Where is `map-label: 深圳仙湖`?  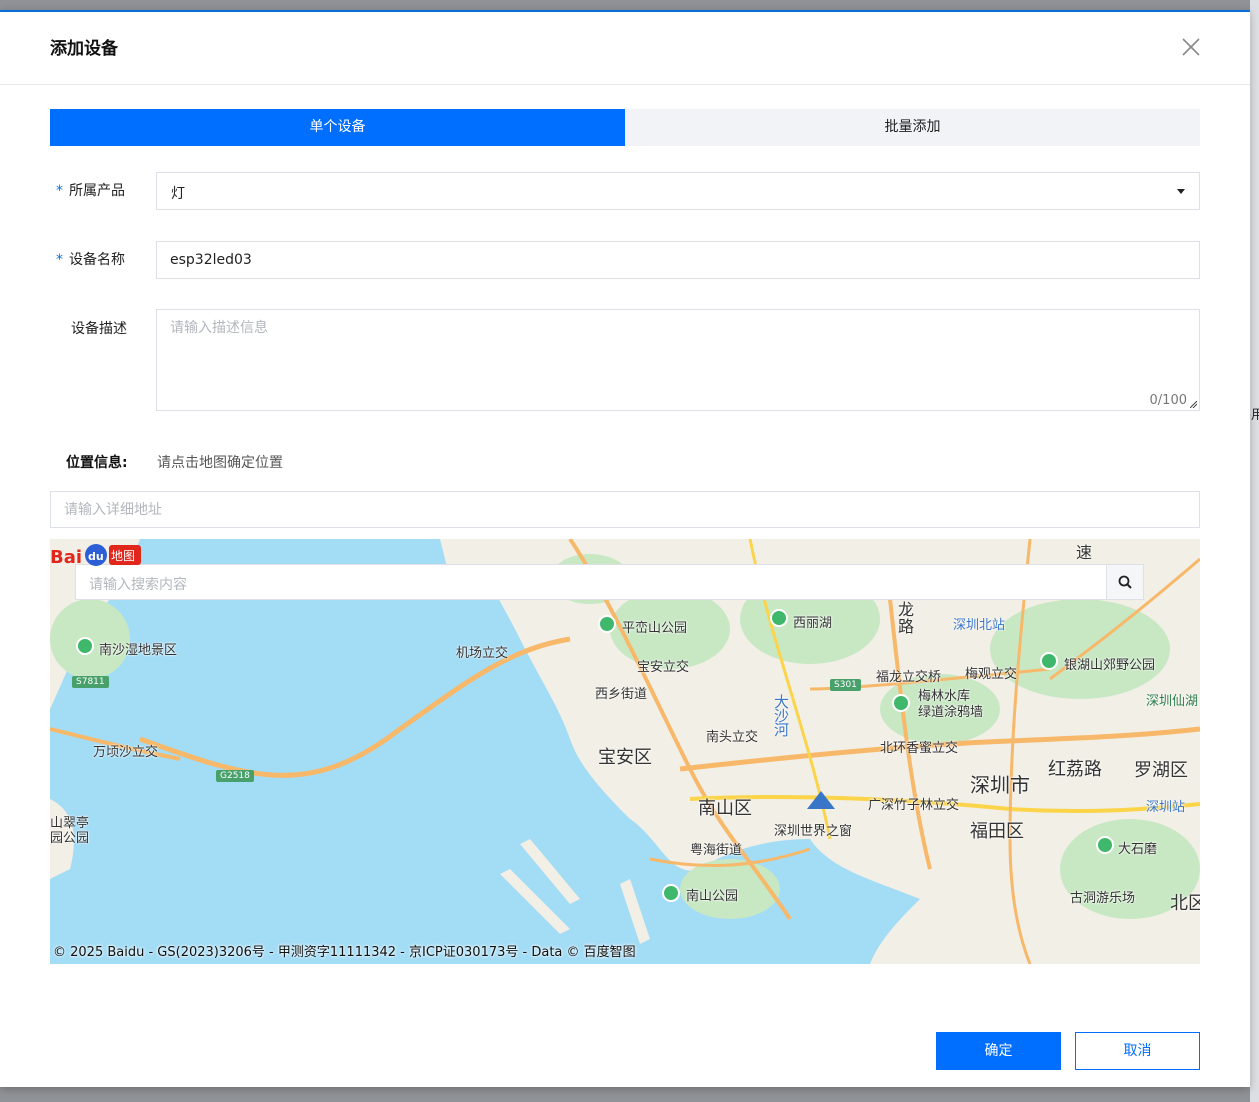 map-label: 深圳仙湖 is located at coordinates (1172, 701).